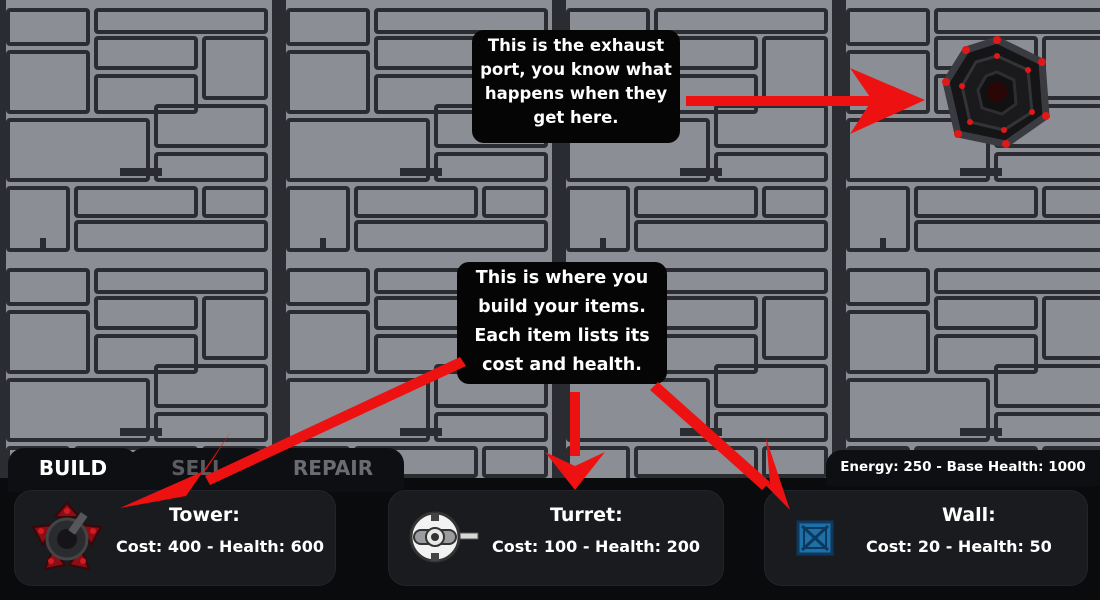 The width and height of the screenshot is (1100, 600). I want to click on build-item-tower: Tower: Cost: 400 - Health: 600, so click(175, 538).